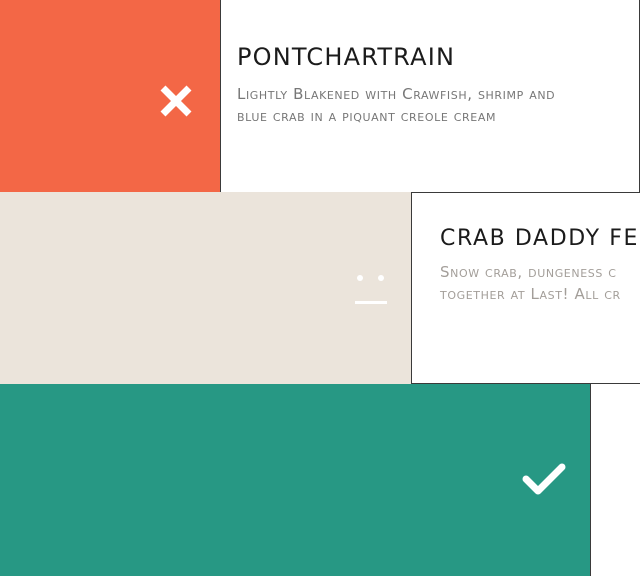 This screenshot has width=640, height=576. What do you see at coordinates (110, 96) in the screenshot?
I see `reject-panel` at bounding box center [110, 96].